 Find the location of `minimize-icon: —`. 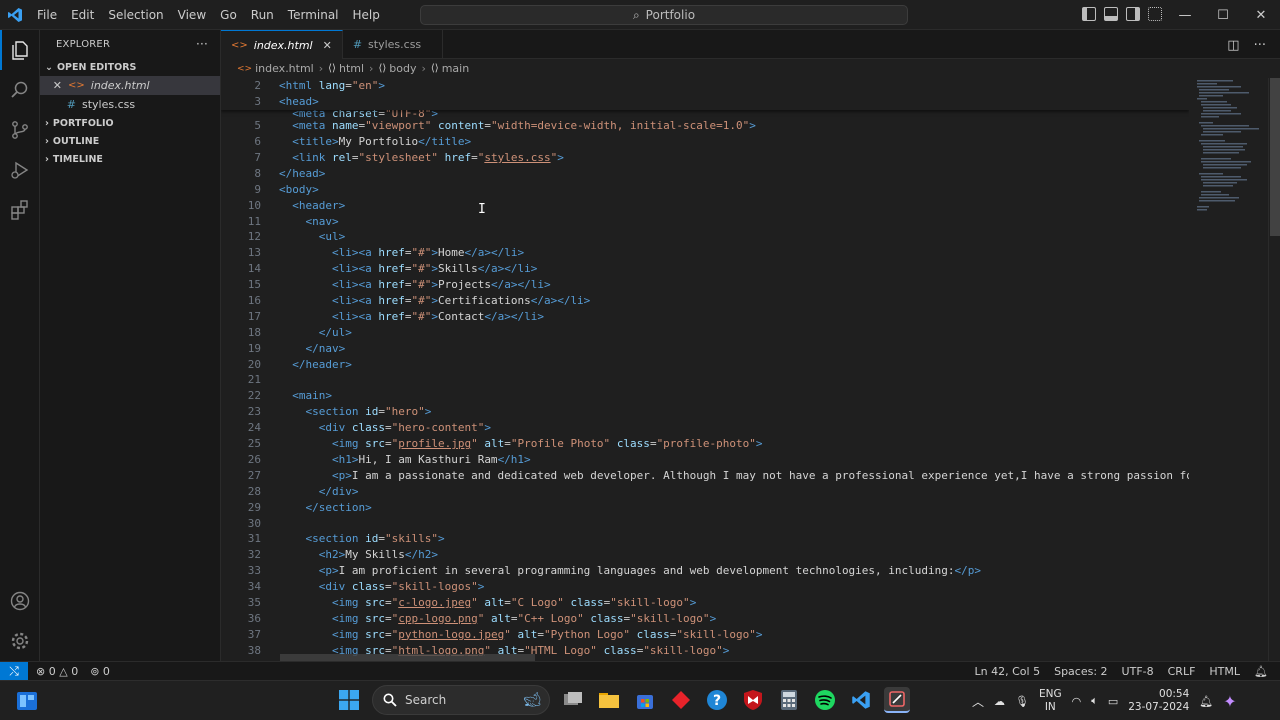

minimize-icon: — is located at coordinates (1185, 15).